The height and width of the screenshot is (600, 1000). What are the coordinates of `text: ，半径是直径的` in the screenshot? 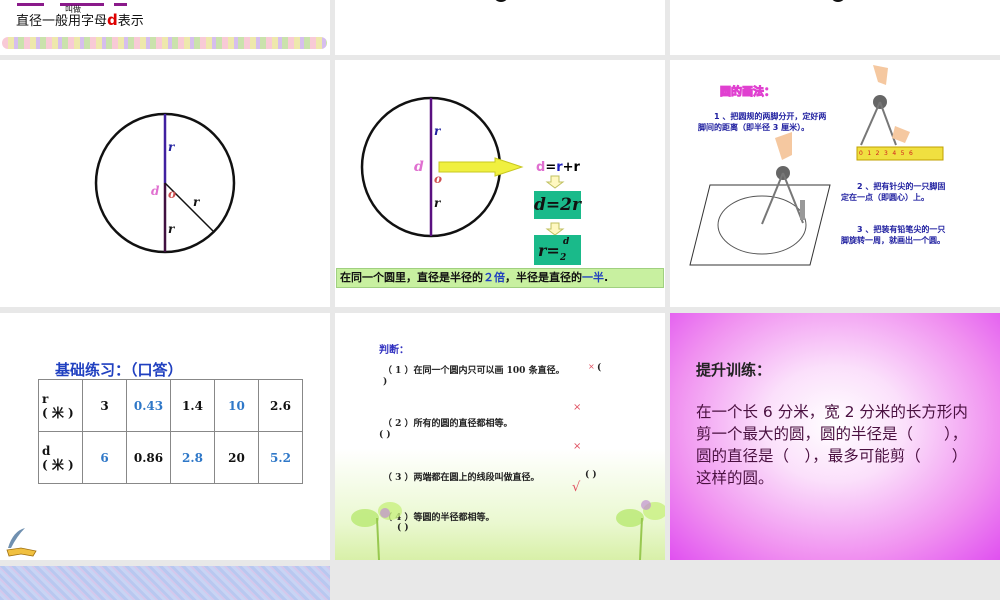 It's located at (543, 277).